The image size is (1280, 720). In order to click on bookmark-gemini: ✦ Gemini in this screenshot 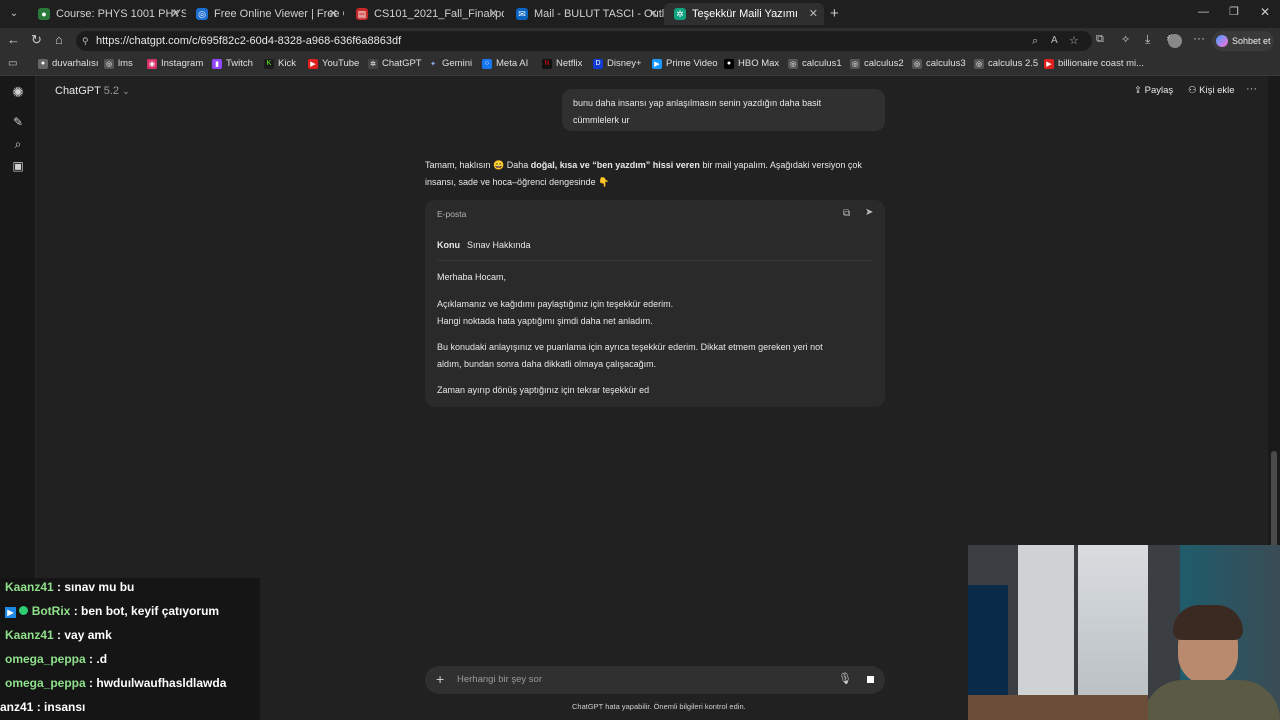, I will do `click(450, 63)`.